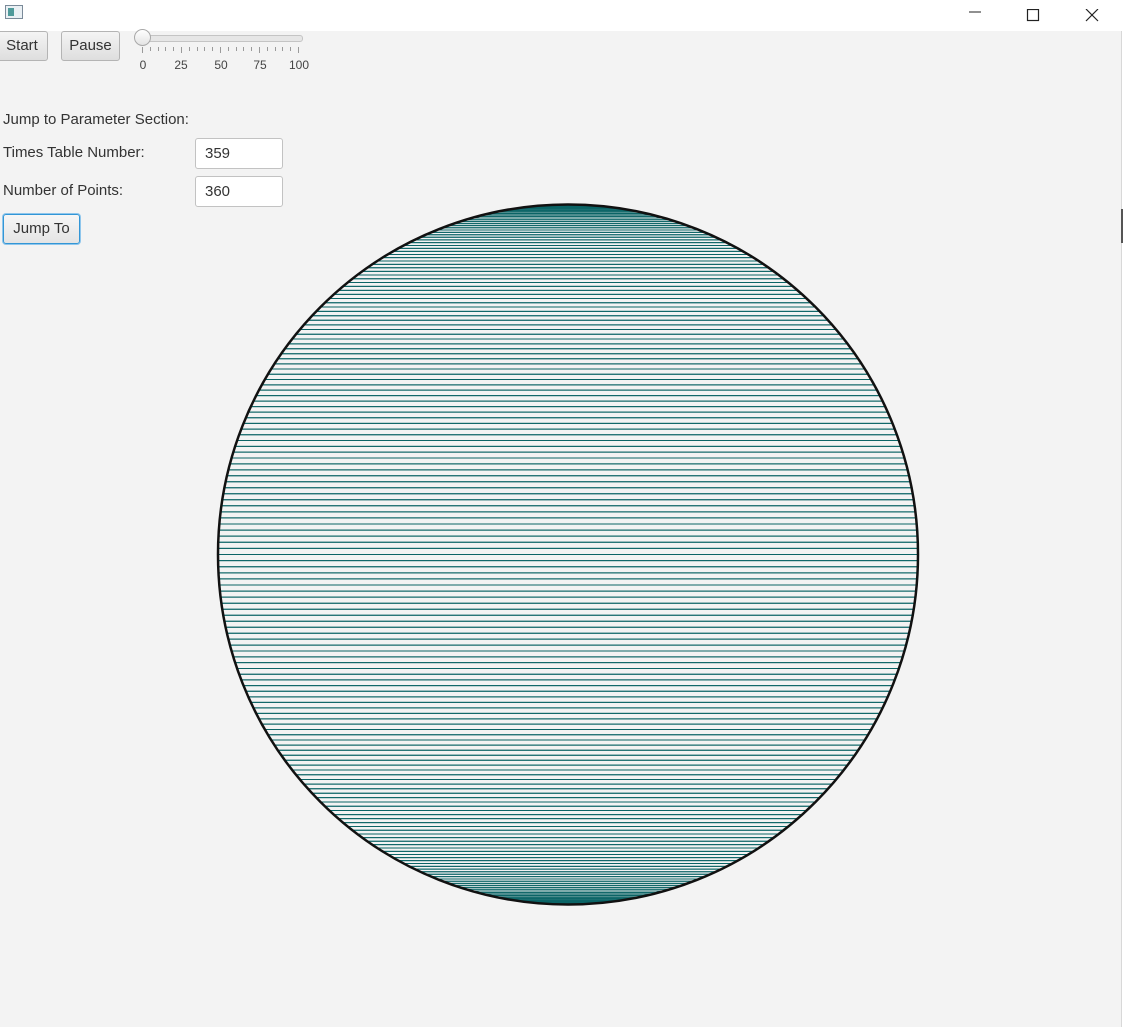 The height and width of the screenshot is (1027, 1127). What do you see at coordinates (63, 190) in the screenshot?
I see `points-label: Number of Points:` at bounding box center [63, 190].